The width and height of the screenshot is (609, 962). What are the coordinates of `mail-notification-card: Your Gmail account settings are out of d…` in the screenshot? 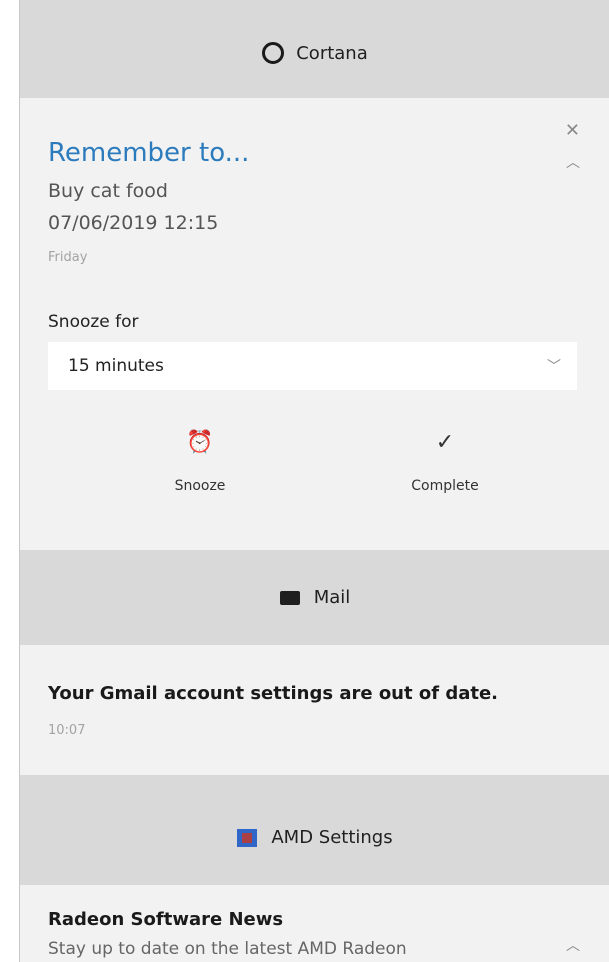 It's located at (314, 710).